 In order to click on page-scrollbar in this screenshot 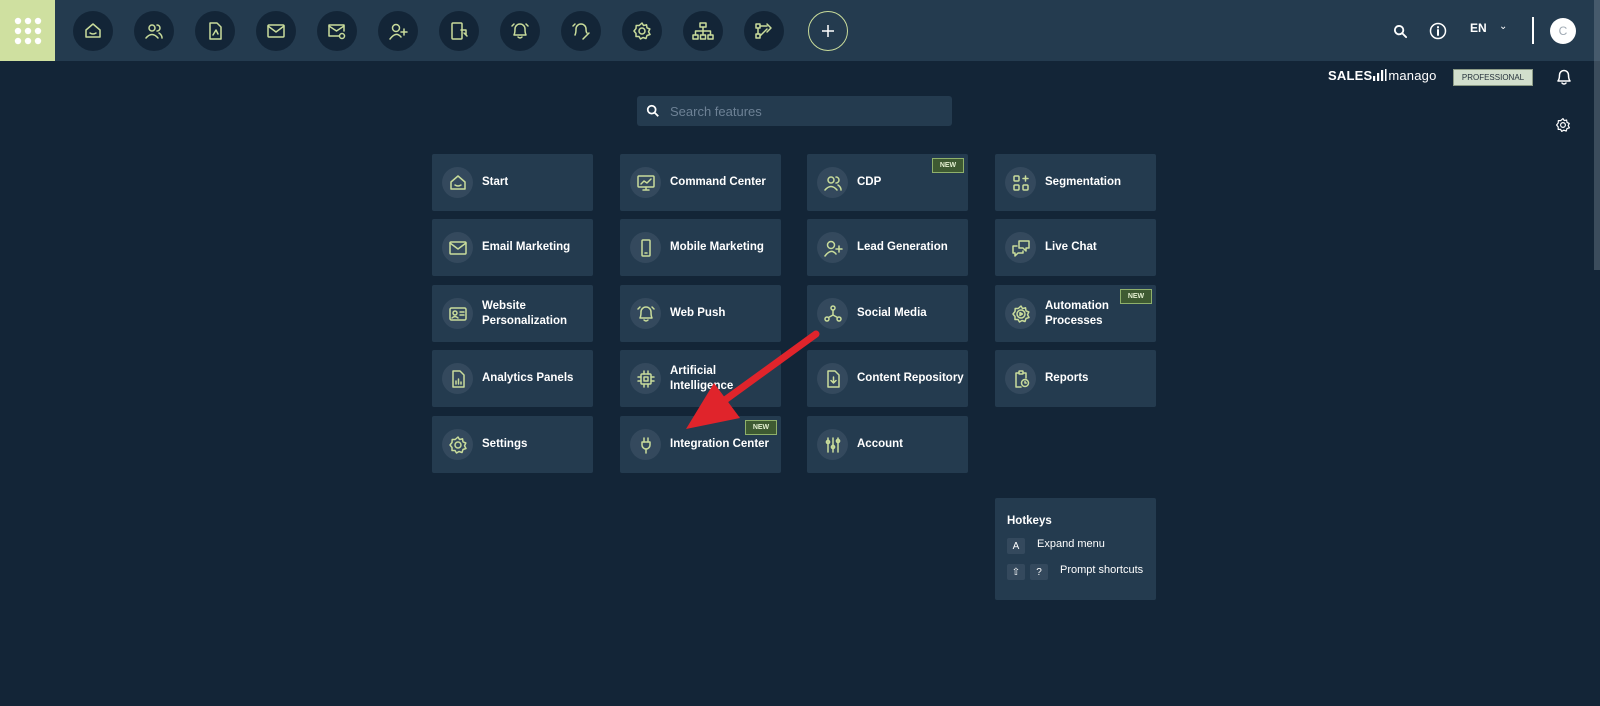, I will do `click(1597, 135)`.